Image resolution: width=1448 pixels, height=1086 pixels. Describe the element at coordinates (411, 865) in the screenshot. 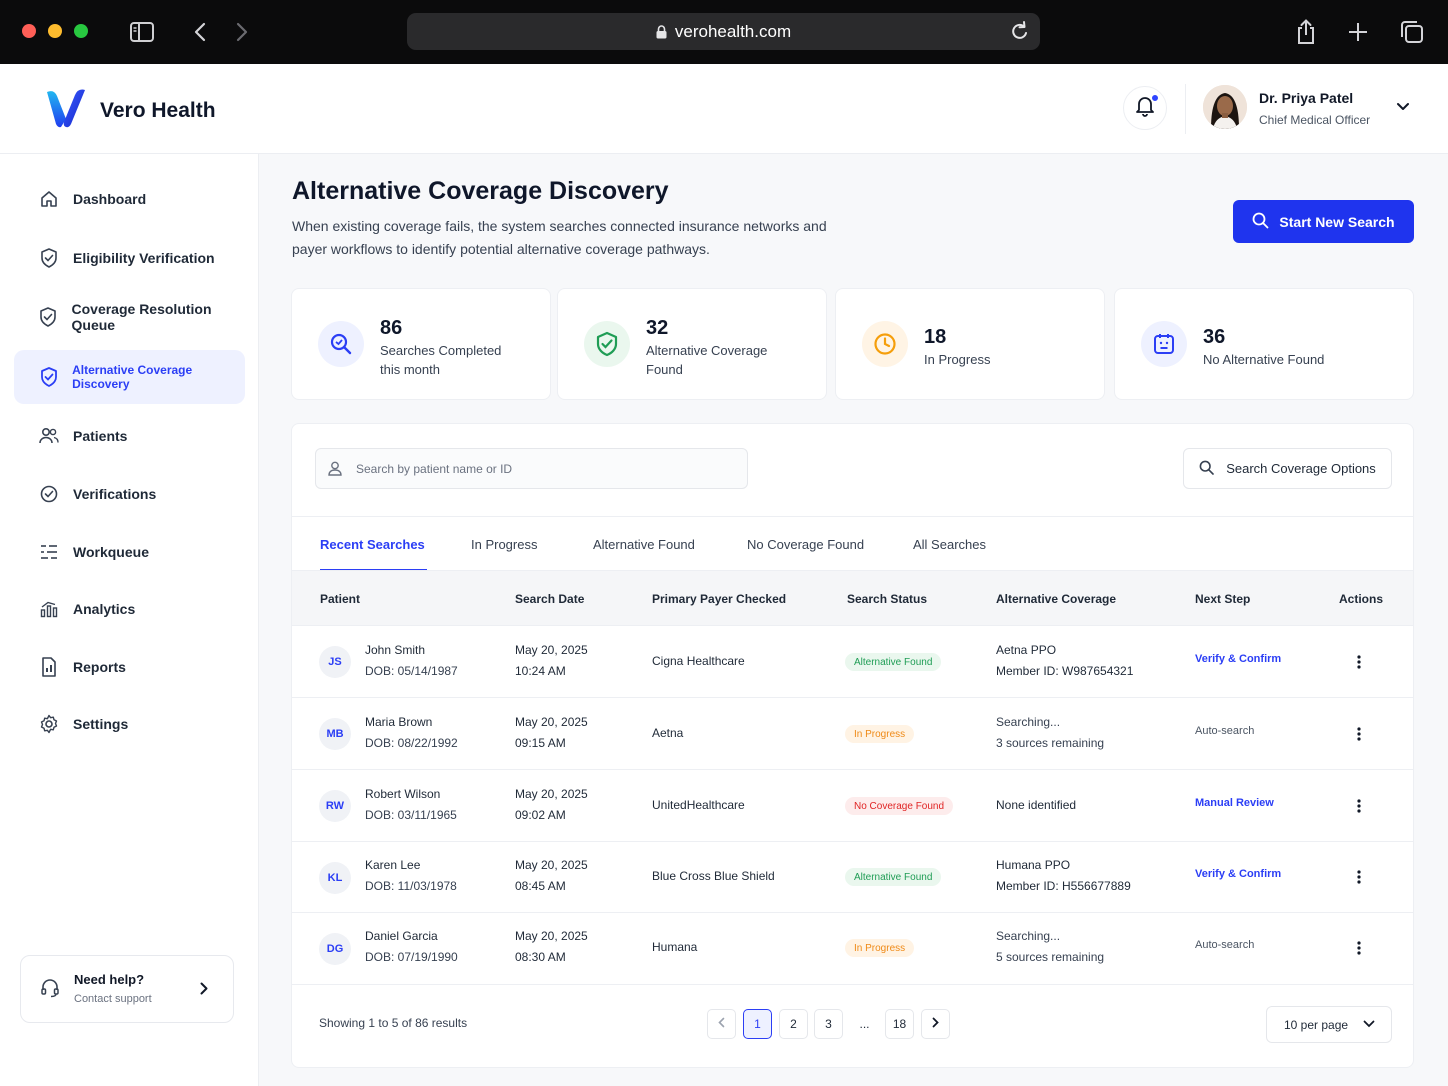

I see `patient-name: Karen Lee` at that location.